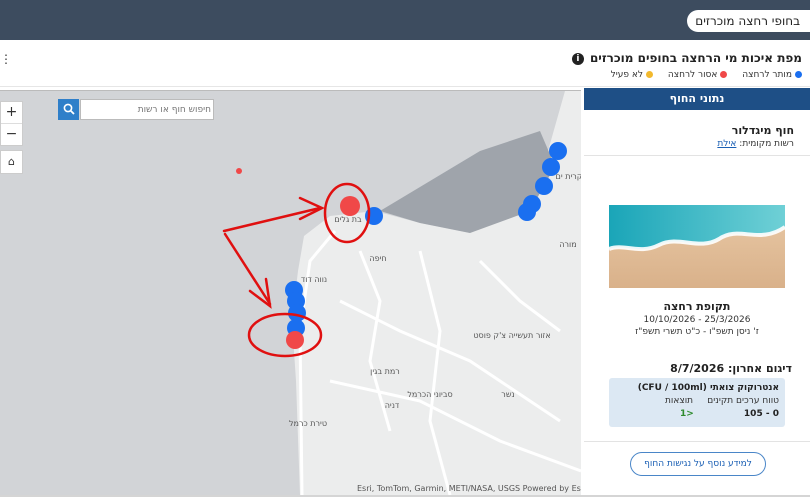  What do you see at coordinates (761, 414) in the screenshot?
I see `range-value: 0 - 105` at bounding box center [761, 414].